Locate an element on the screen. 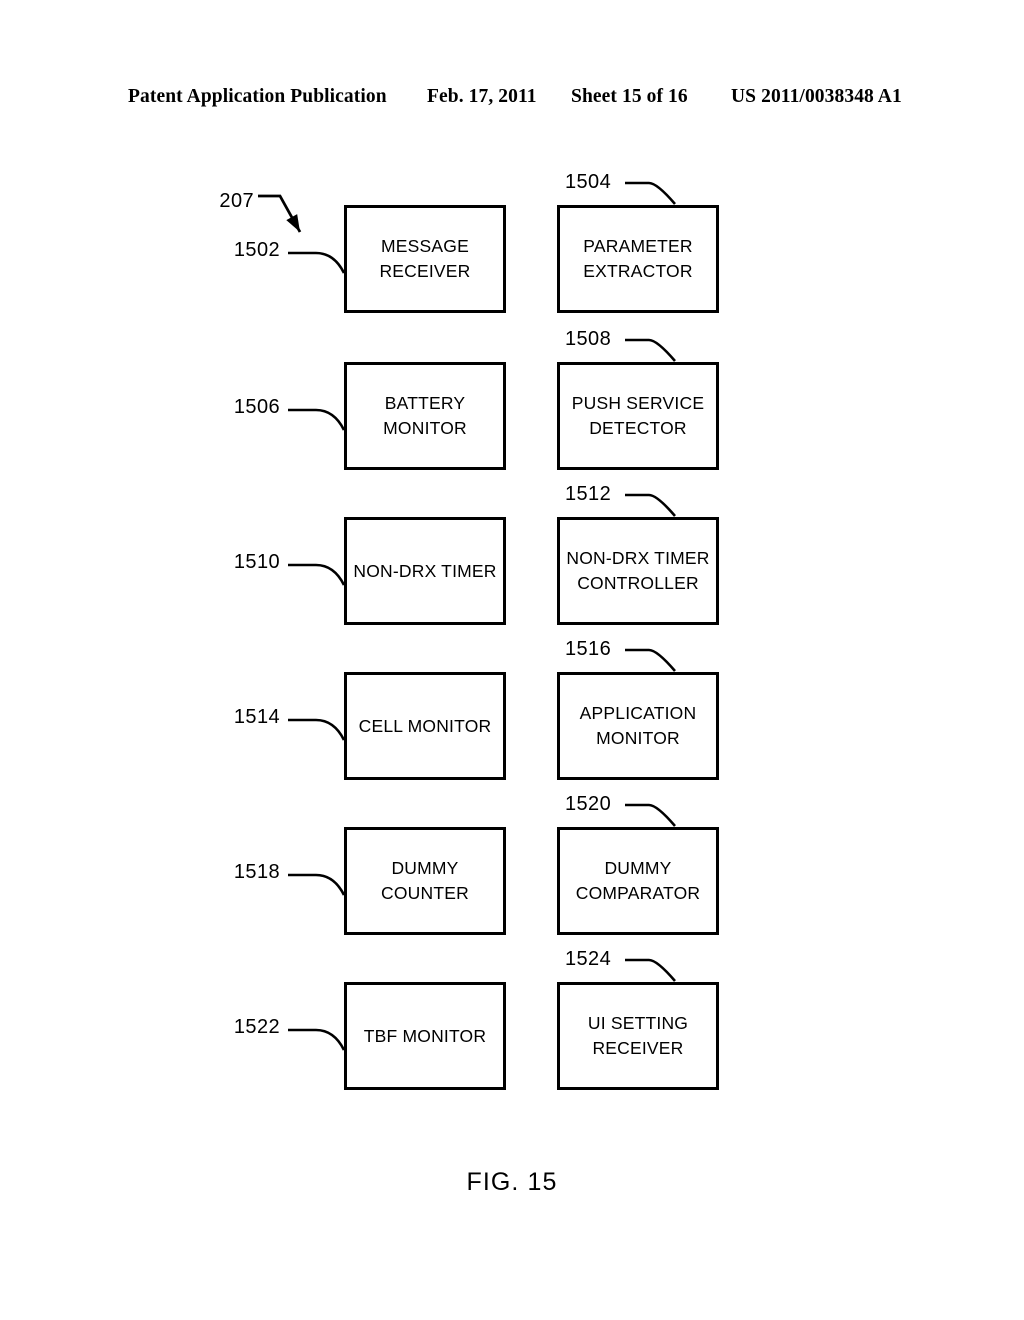 The height and width of the screenshot is (1320, 1024). block-1502: MESSAGE RECEIVER is located at coordinates (425, 259).